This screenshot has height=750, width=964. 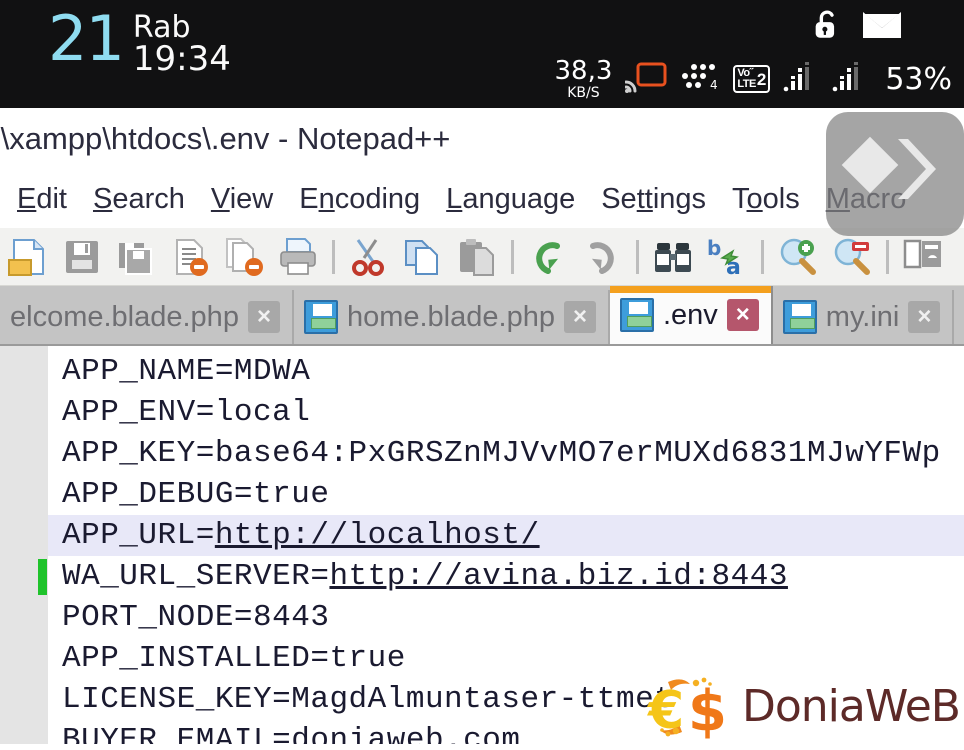 I want to click on toolbar: b a, so click(x=482, y=257).